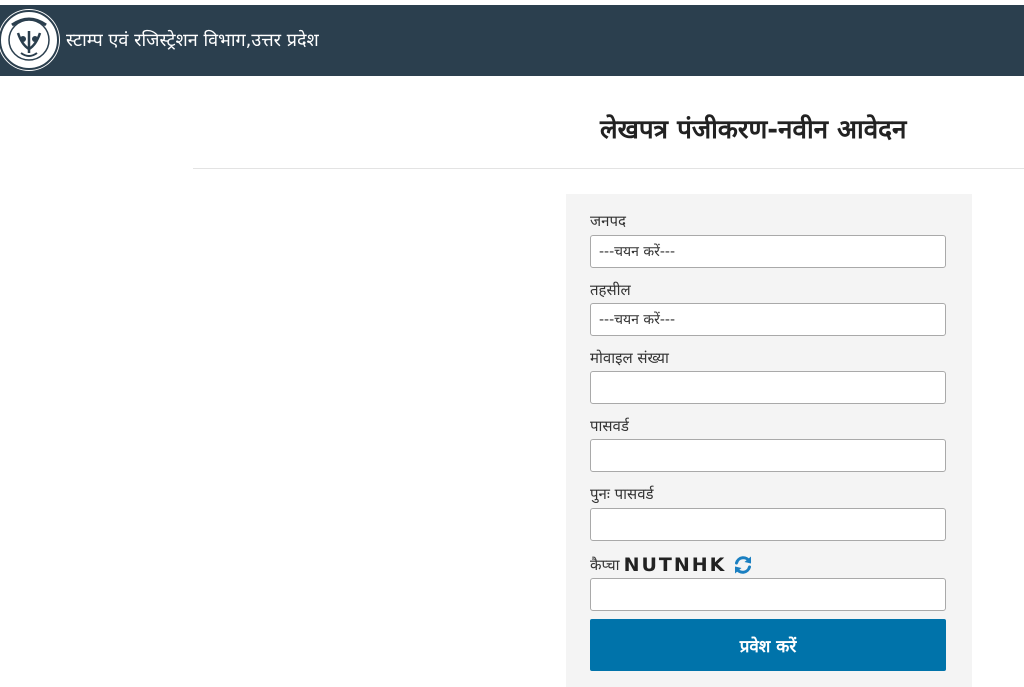 The height and width of the screenshot is (687, 1024). What do you see at coordinates (768, 594) in the screenshot?
I see `captcha-input` at bounding box center [768, 594].